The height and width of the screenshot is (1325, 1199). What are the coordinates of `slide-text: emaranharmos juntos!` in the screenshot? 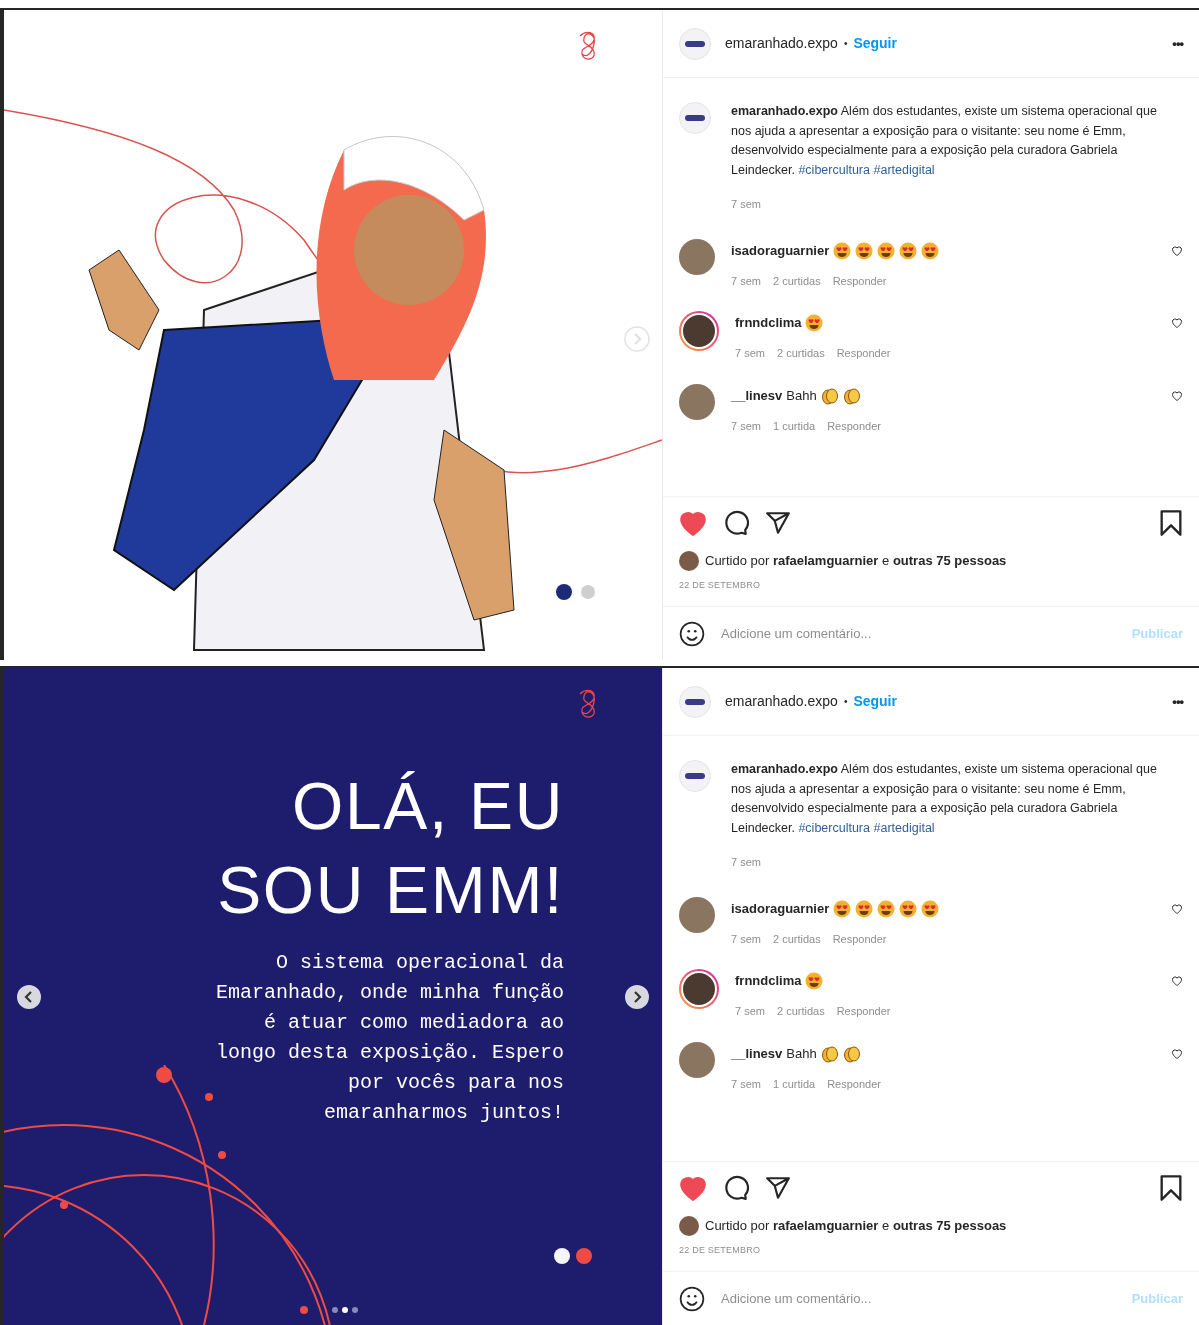 It's located at (443, 1113).